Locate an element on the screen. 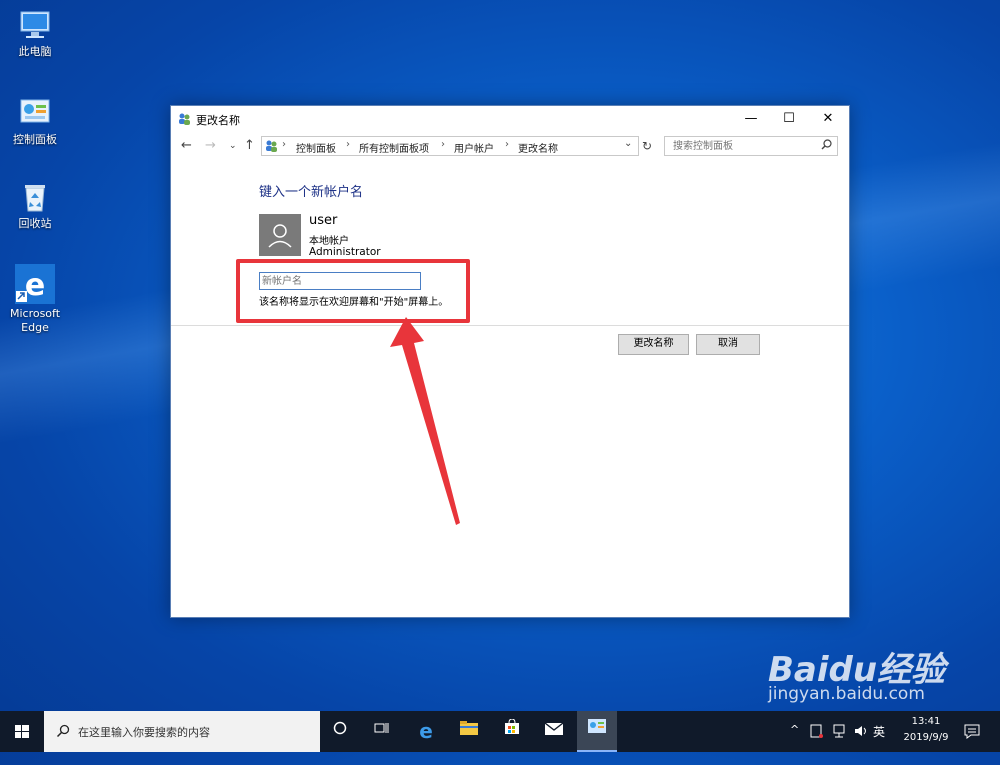 This screenshot has height=765, width=1000. start-button is located at coordinates (22, 731).